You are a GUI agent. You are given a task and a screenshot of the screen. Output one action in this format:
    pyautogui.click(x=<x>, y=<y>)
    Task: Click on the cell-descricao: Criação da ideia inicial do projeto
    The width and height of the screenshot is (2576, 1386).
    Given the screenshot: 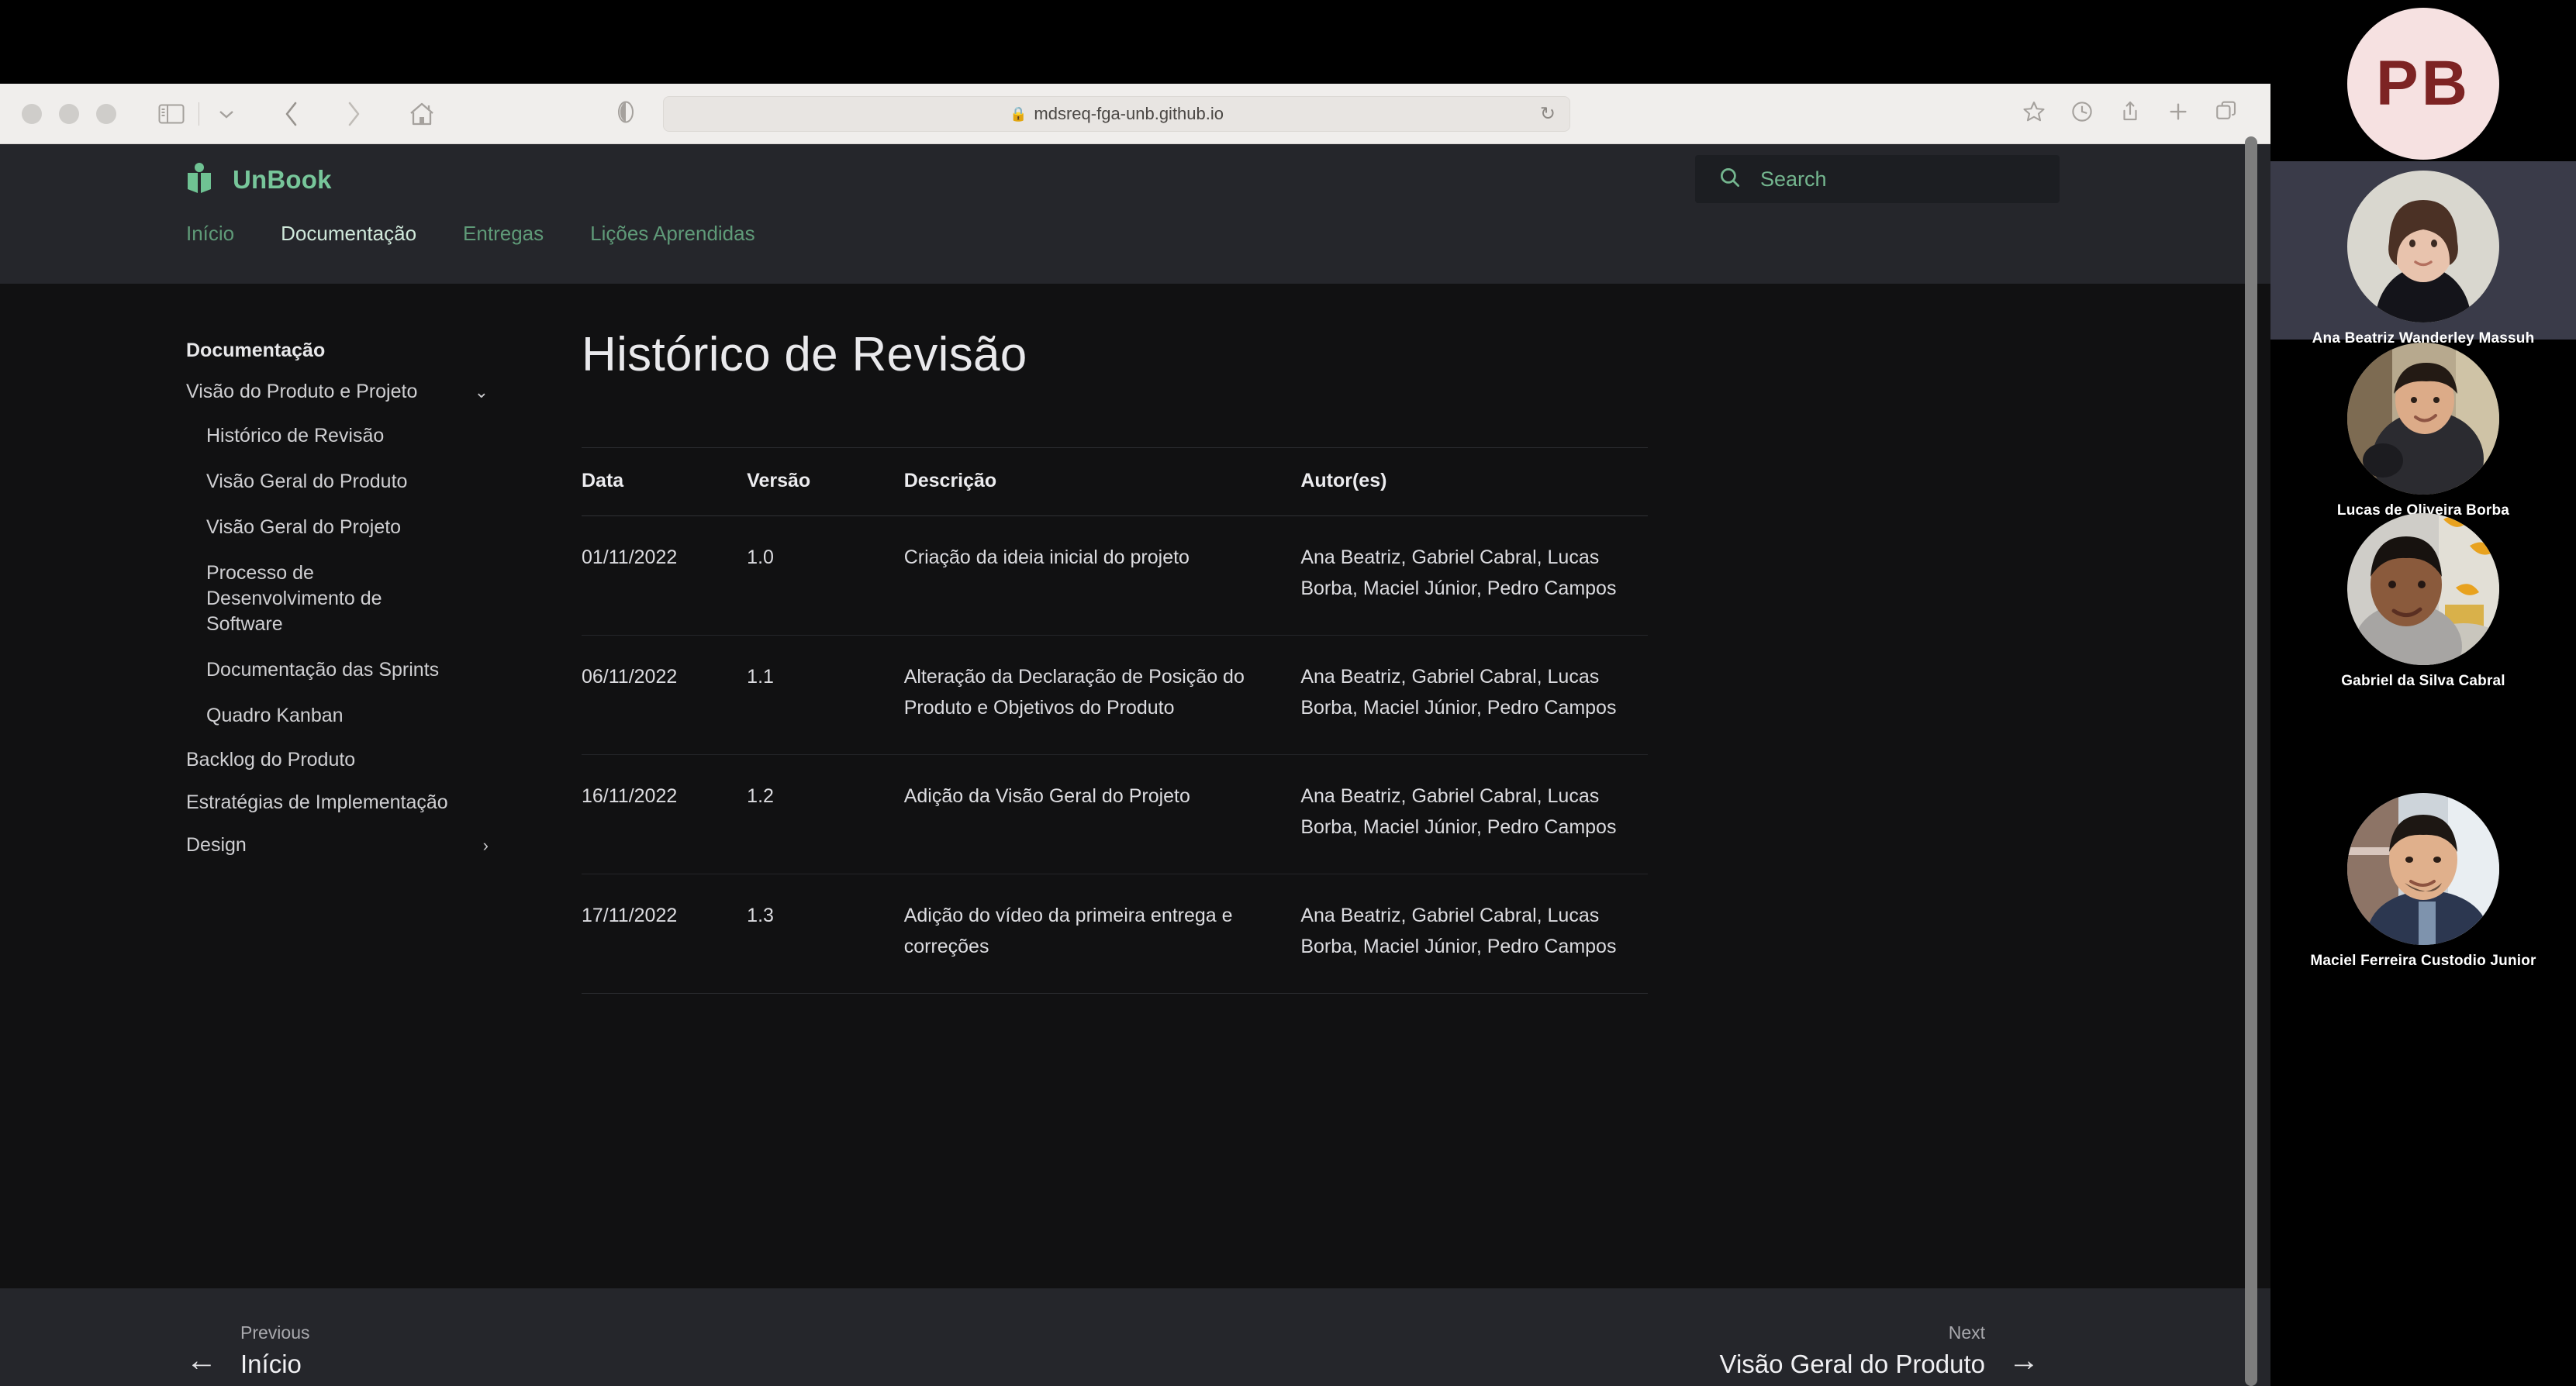 What is the action you would take?
    pyautogui.click(x=1102, y=575)
    